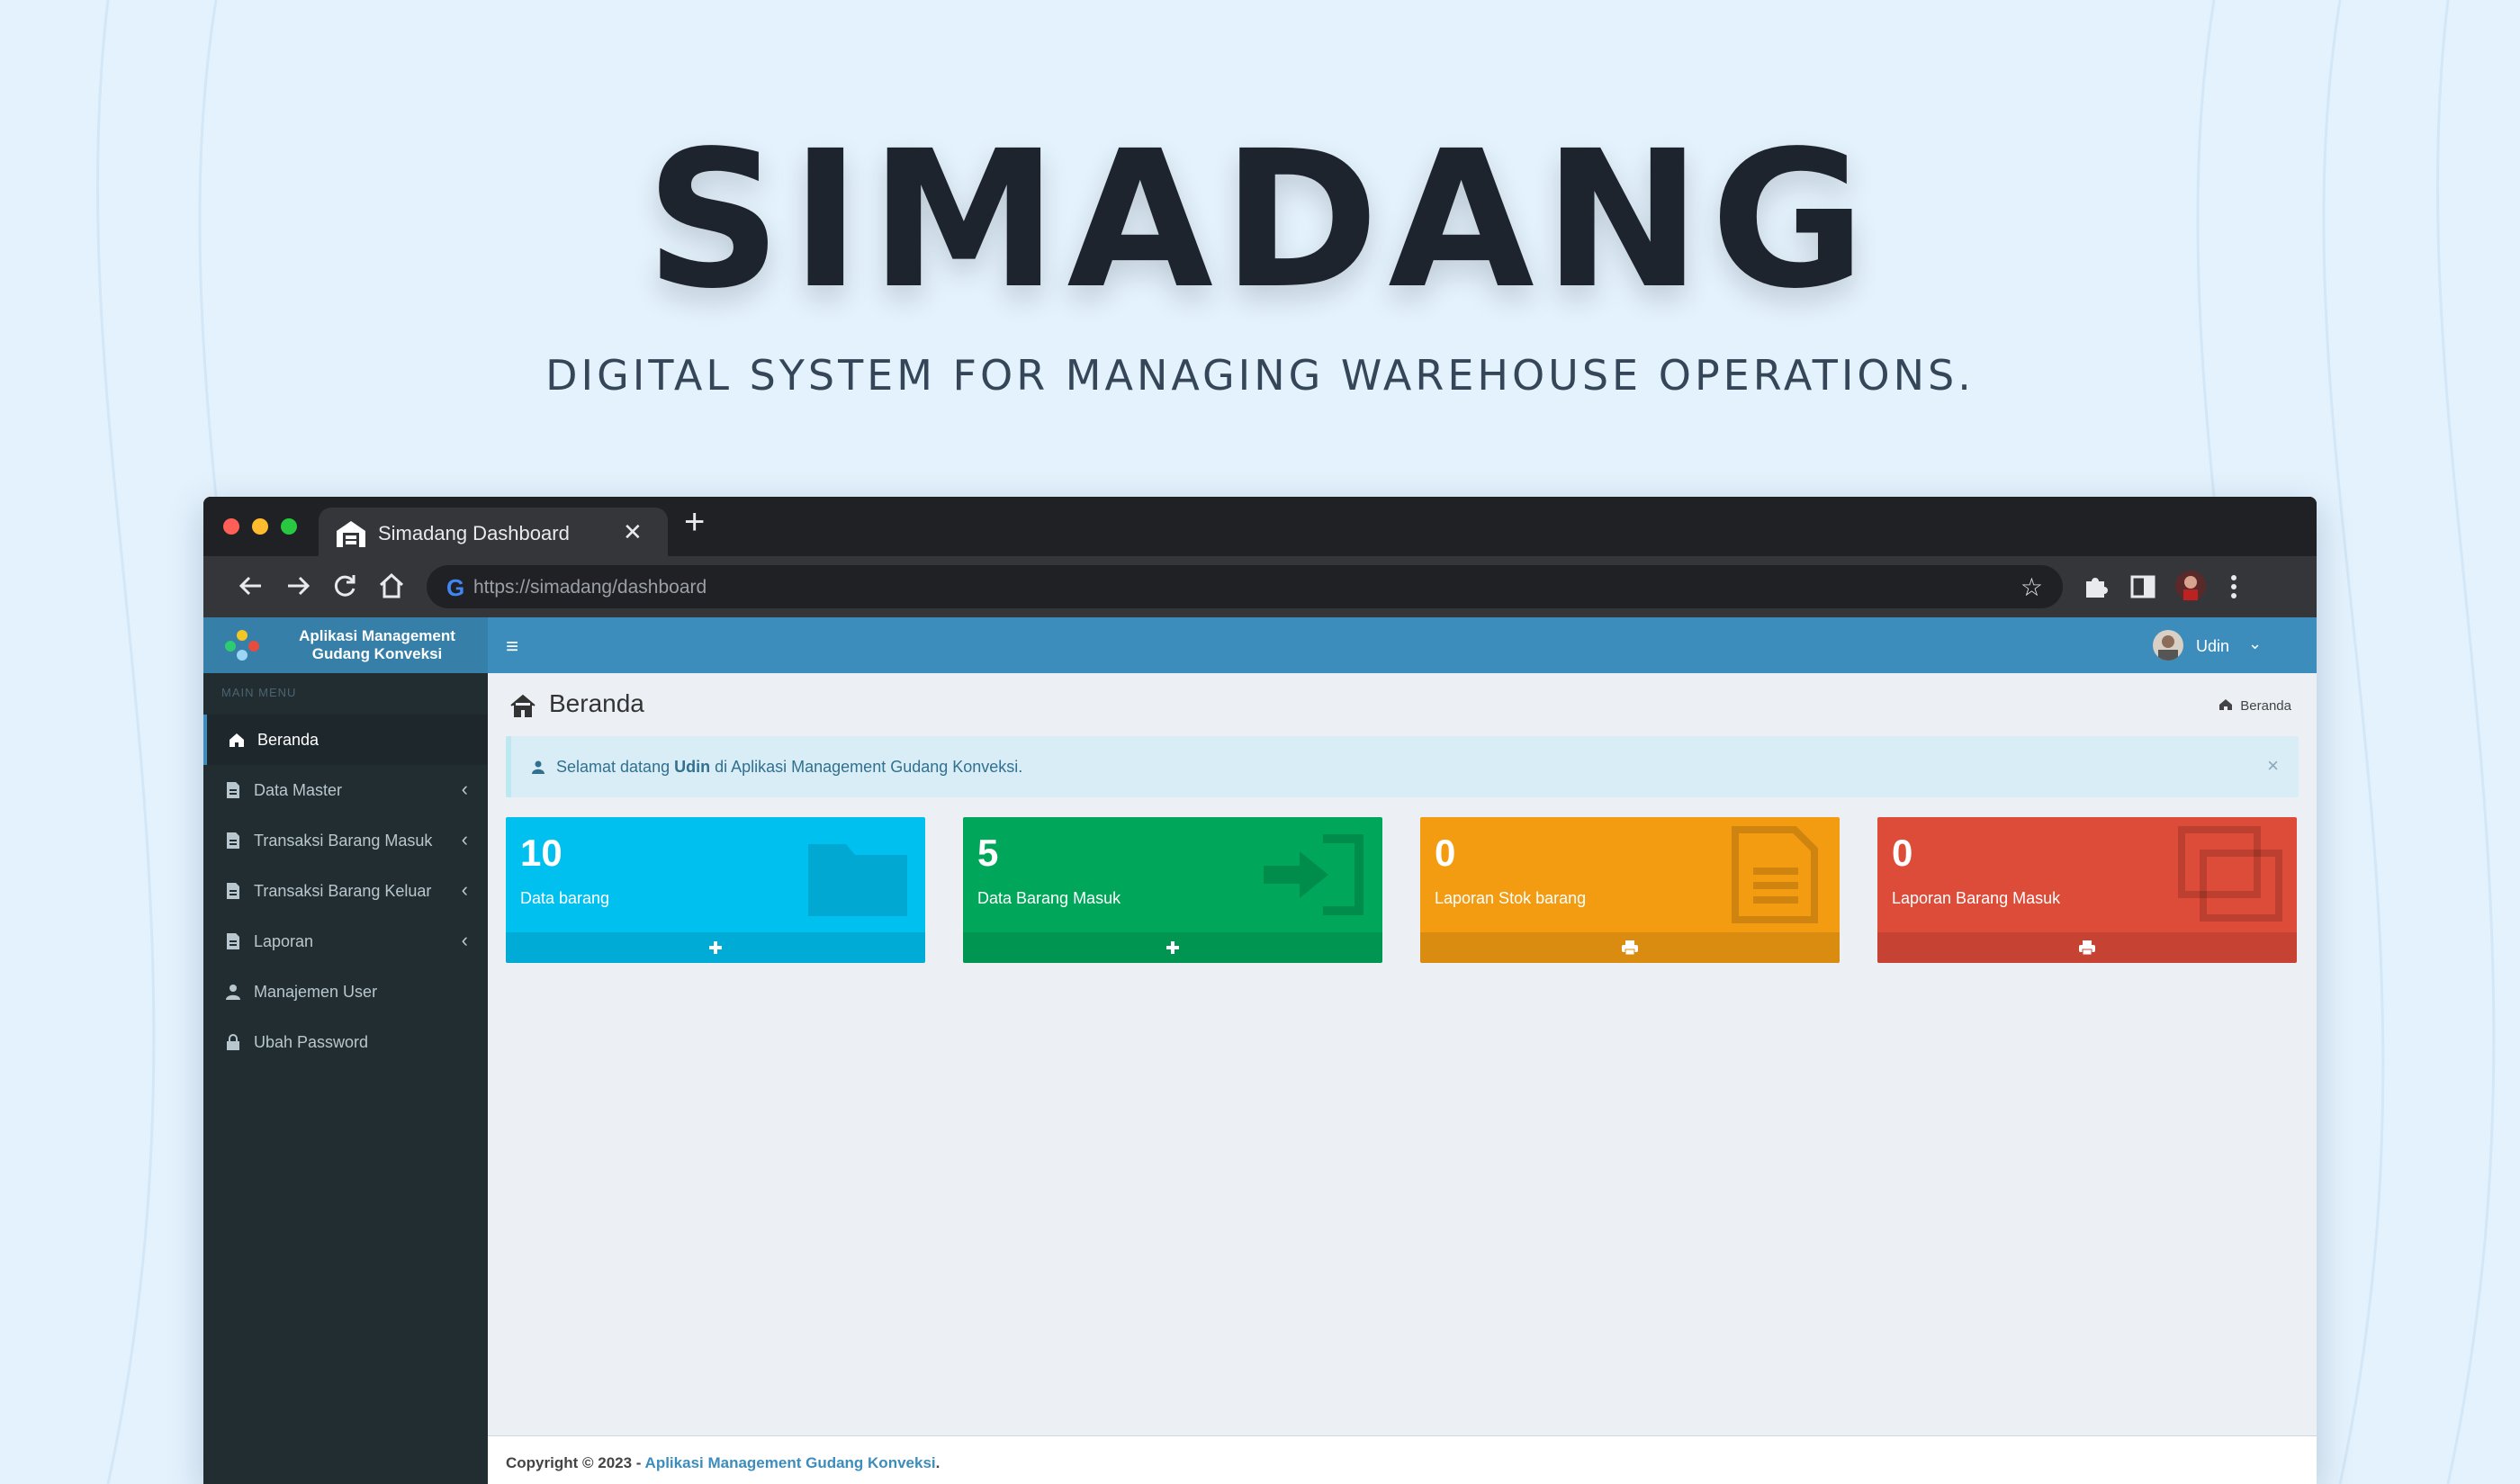 The height and width of the screenshot is (1484, 2520). I want to click on document-icon, so click(1775, 874).